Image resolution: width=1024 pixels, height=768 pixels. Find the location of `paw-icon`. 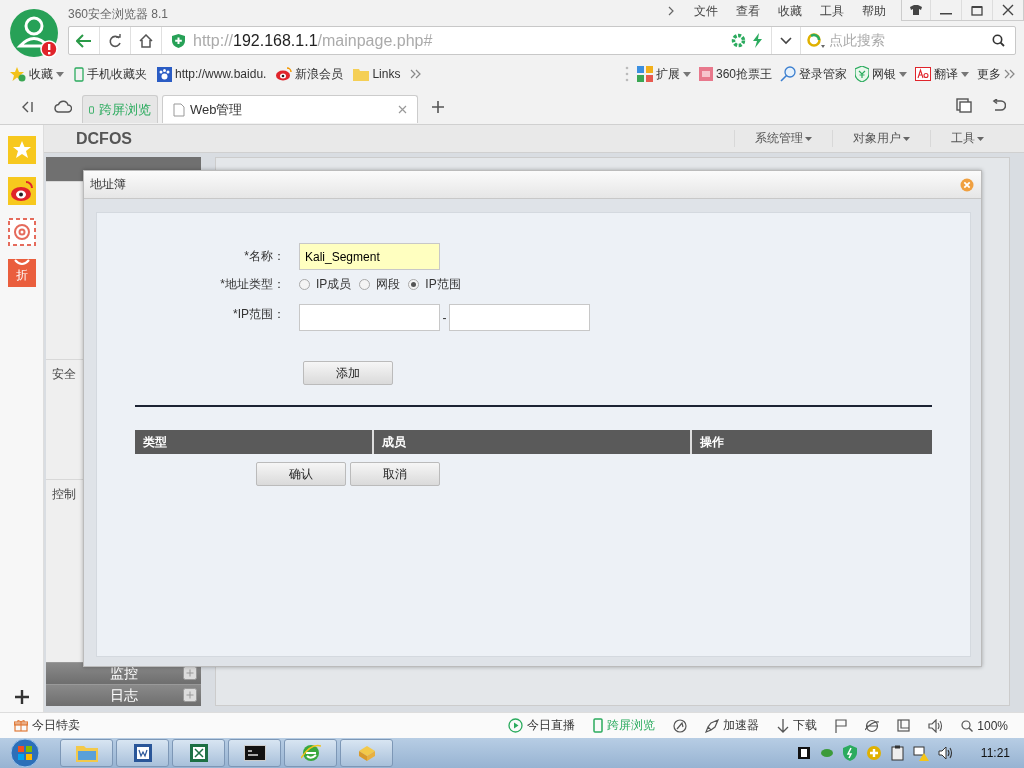

paw-icon is located at coordinates (164, 74).